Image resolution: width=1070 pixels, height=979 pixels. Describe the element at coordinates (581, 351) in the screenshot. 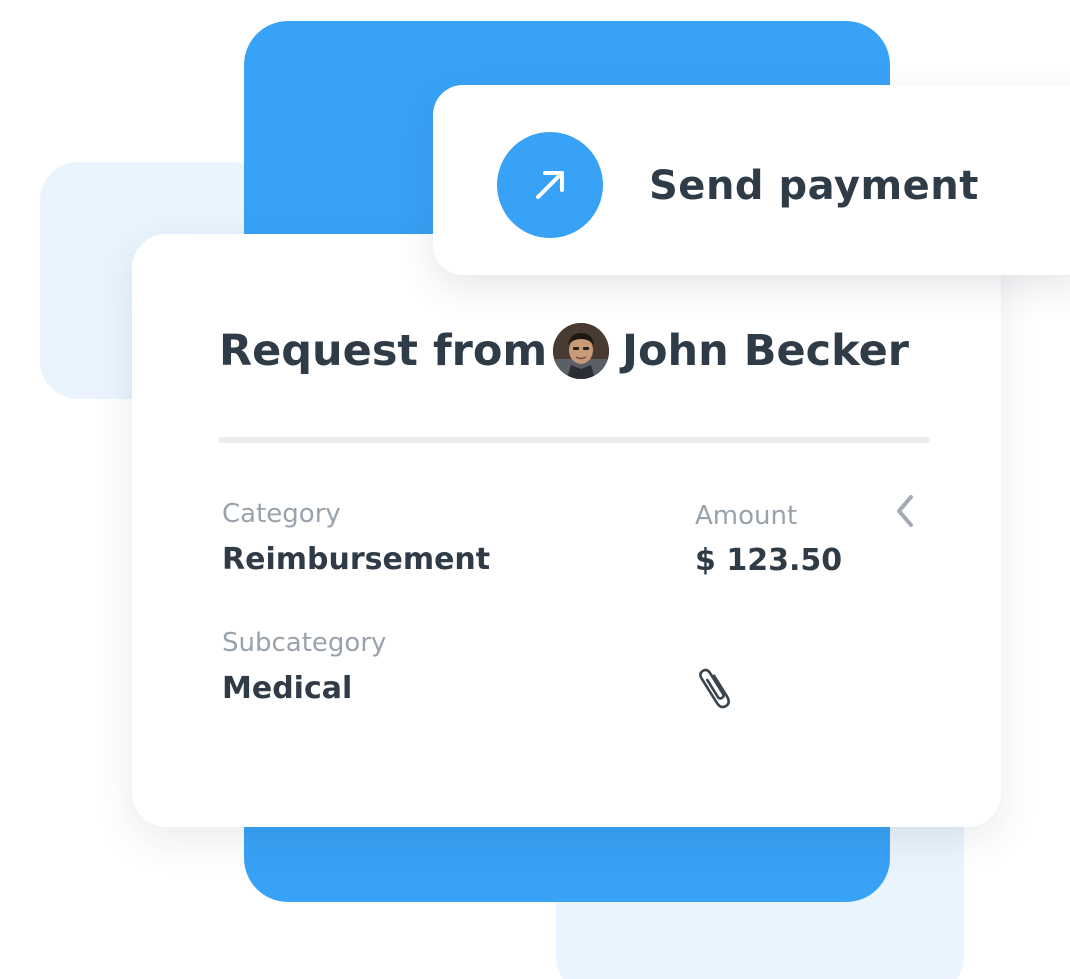

I see `avatar` at that location.